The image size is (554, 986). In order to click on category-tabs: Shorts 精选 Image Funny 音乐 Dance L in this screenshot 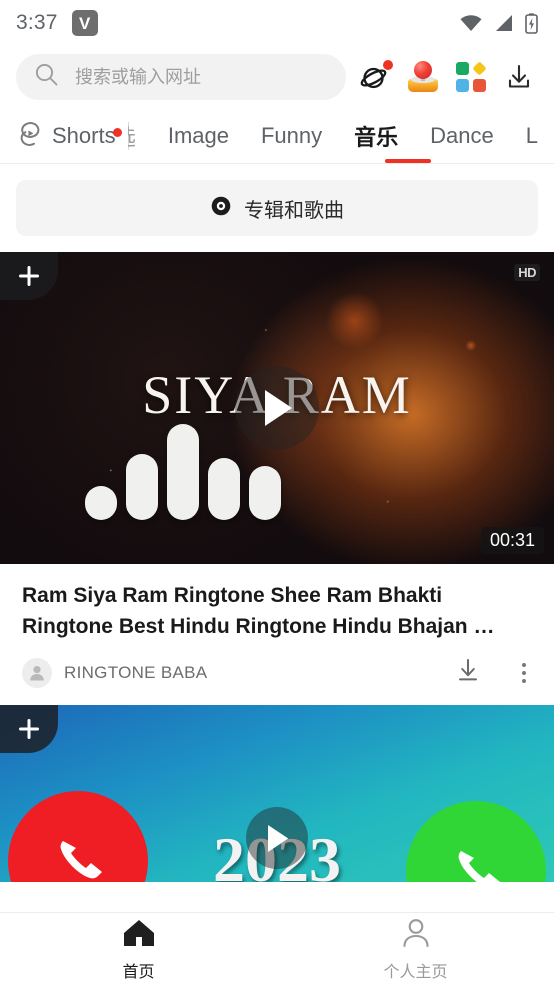, I will do `click(277, 135)`.